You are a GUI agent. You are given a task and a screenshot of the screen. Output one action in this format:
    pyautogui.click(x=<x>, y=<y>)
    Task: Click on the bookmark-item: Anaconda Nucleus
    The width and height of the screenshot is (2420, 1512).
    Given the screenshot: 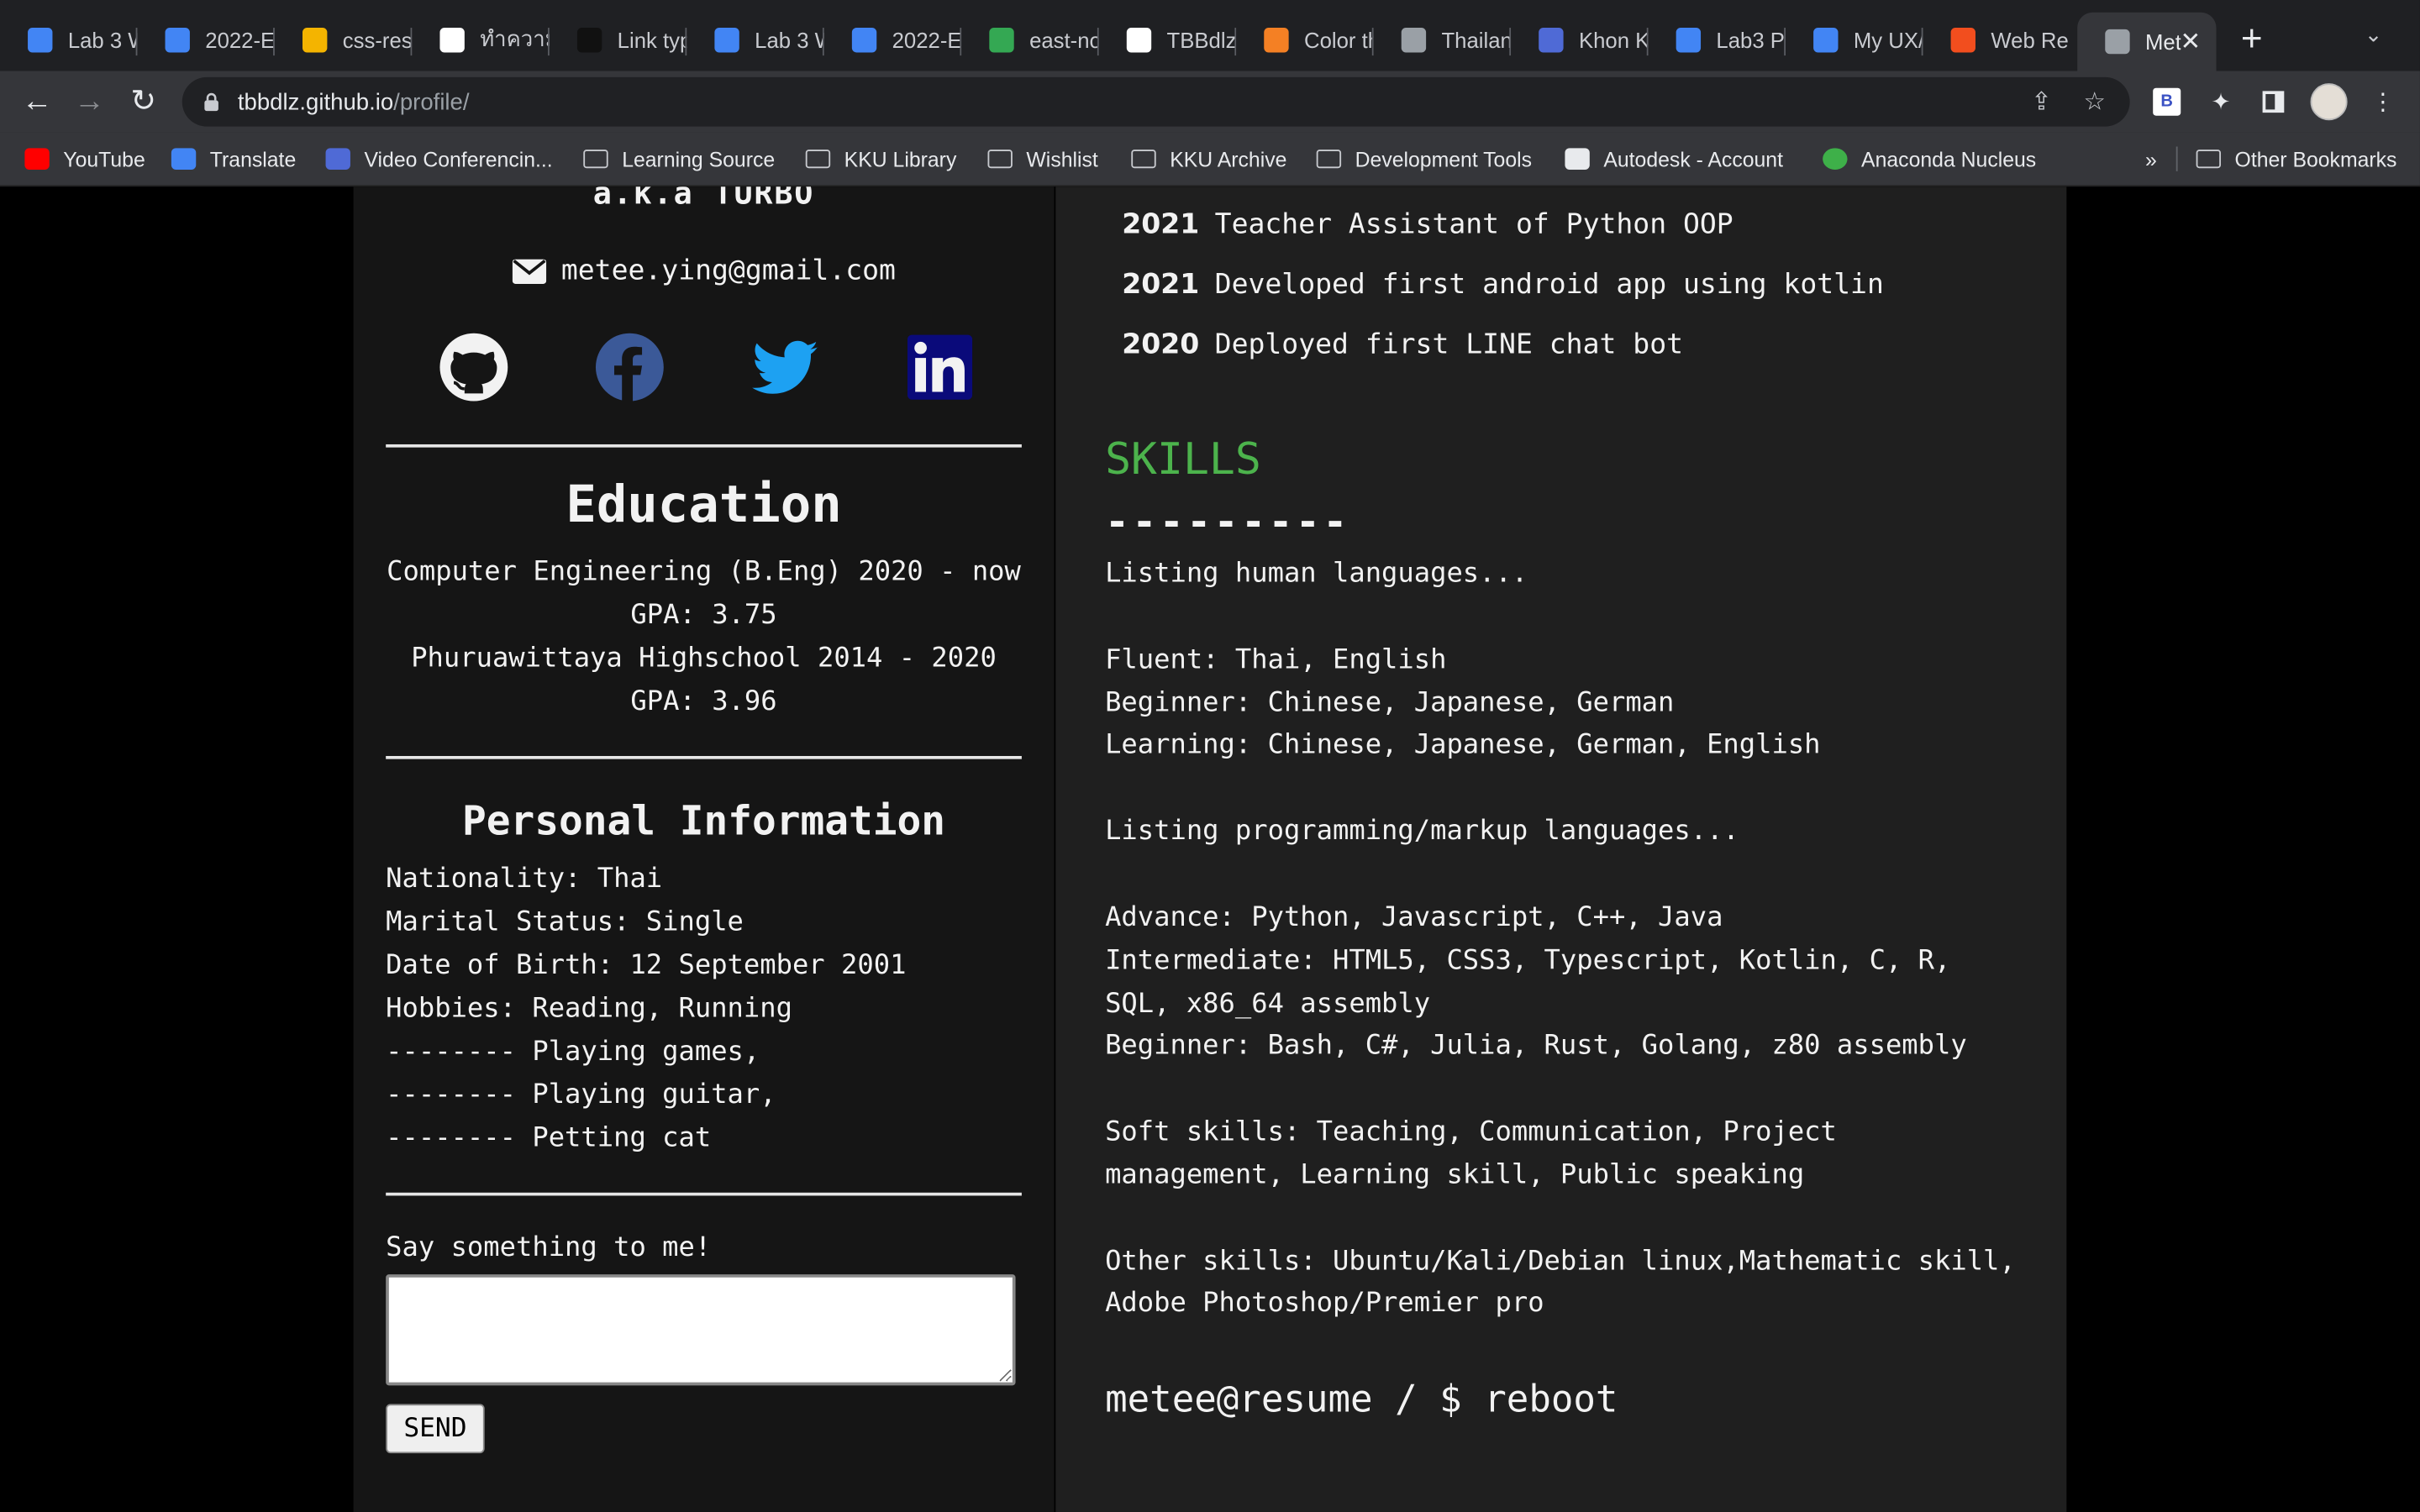 What is the action you would take?
    pyautogui.click(x=1929, y=159)
    